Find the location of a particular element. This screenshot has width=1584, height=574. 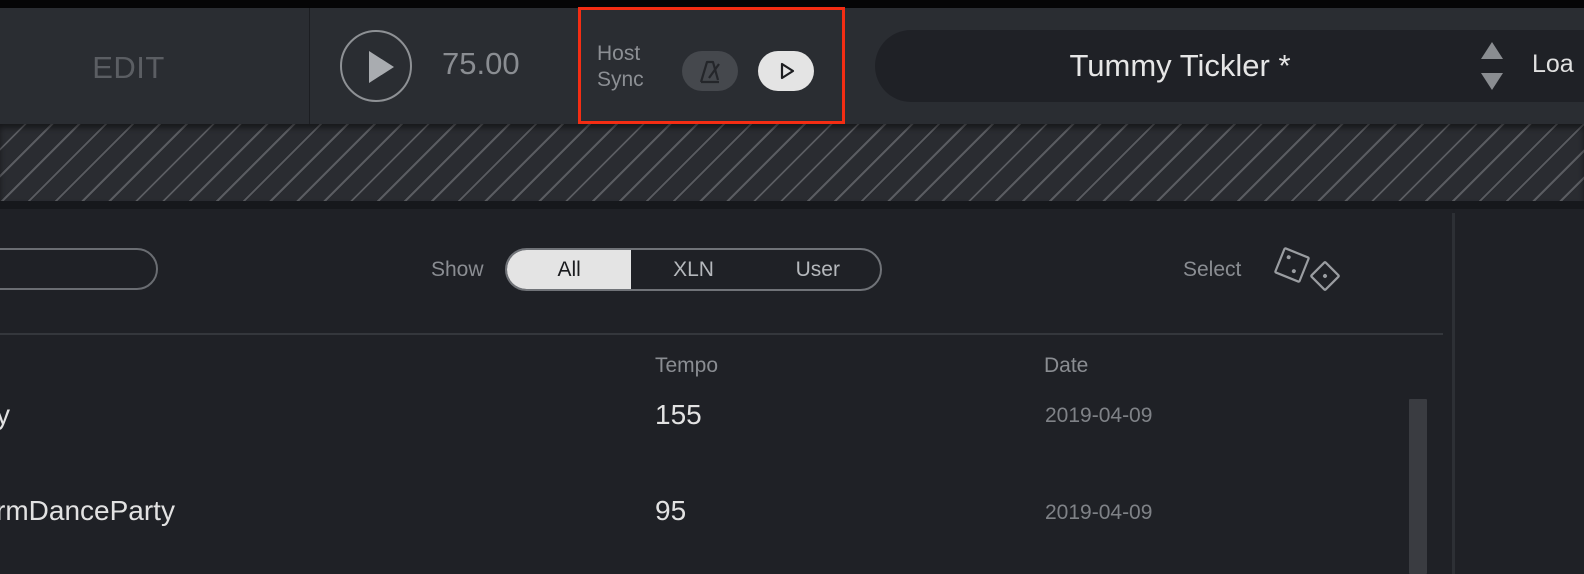

show-filter: All XLN User is located at coordinates (693, 269).